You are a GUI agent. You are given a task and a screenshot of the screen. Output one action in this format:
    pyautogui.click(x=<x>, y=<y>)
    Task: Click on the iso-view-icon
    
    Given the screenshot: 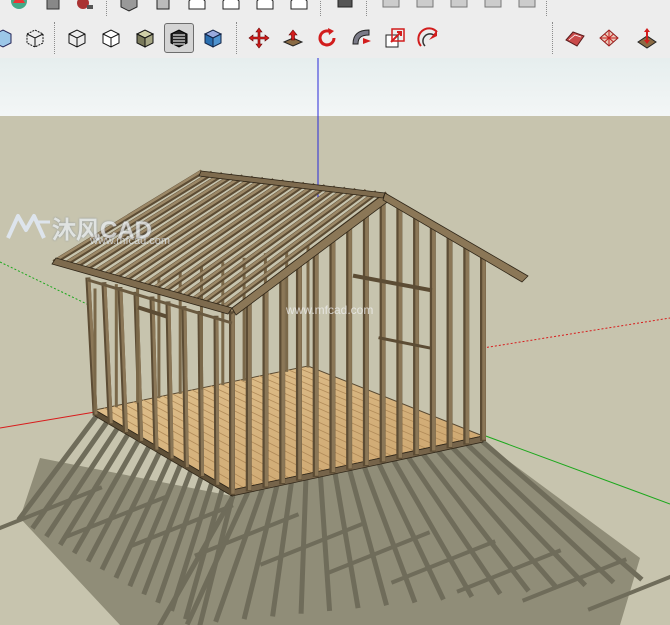 What is the action you would take?
    pyautogui.click(x=129, y=8)
    